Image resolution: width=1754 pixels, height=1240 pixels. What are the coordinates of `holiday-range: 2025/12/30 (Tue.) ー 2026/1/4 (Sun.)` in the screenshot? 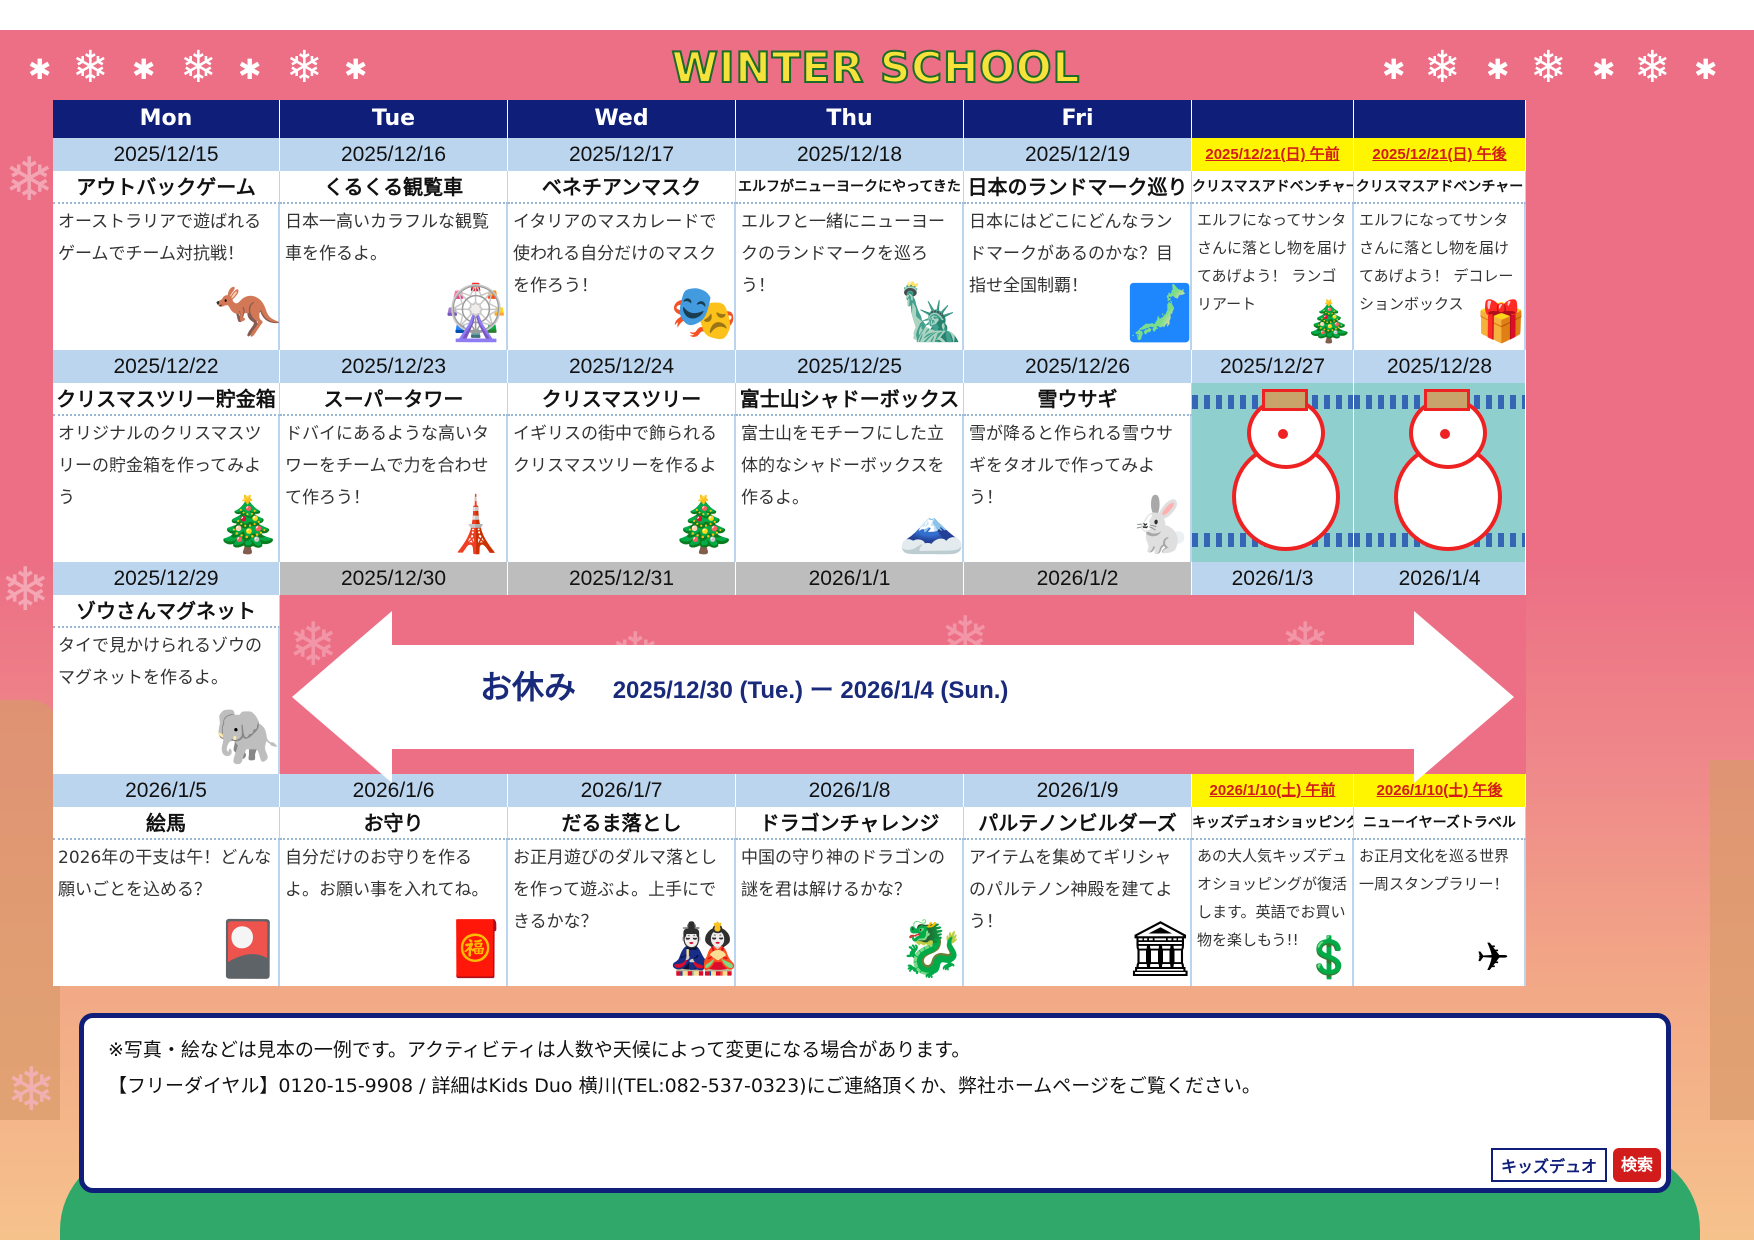 It's located at (810, 690).